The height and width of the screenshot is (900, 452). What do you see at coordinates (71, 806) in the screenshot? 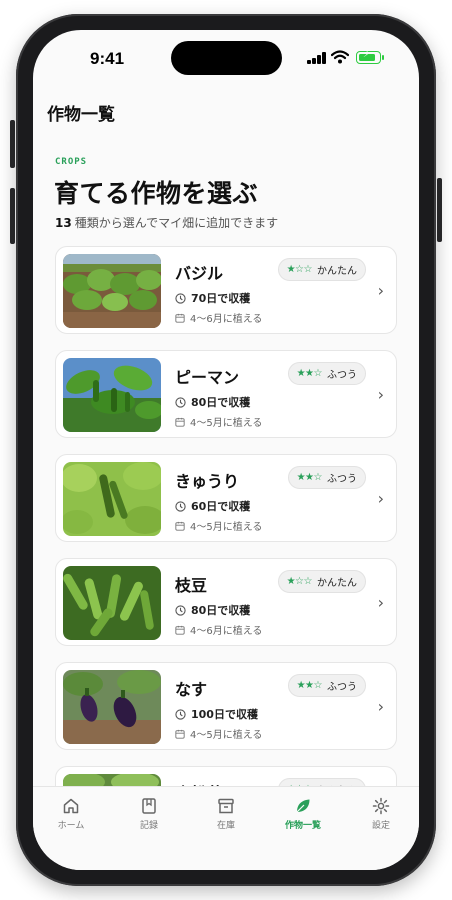
I see `home-icon` at bounding box center [71, 806].